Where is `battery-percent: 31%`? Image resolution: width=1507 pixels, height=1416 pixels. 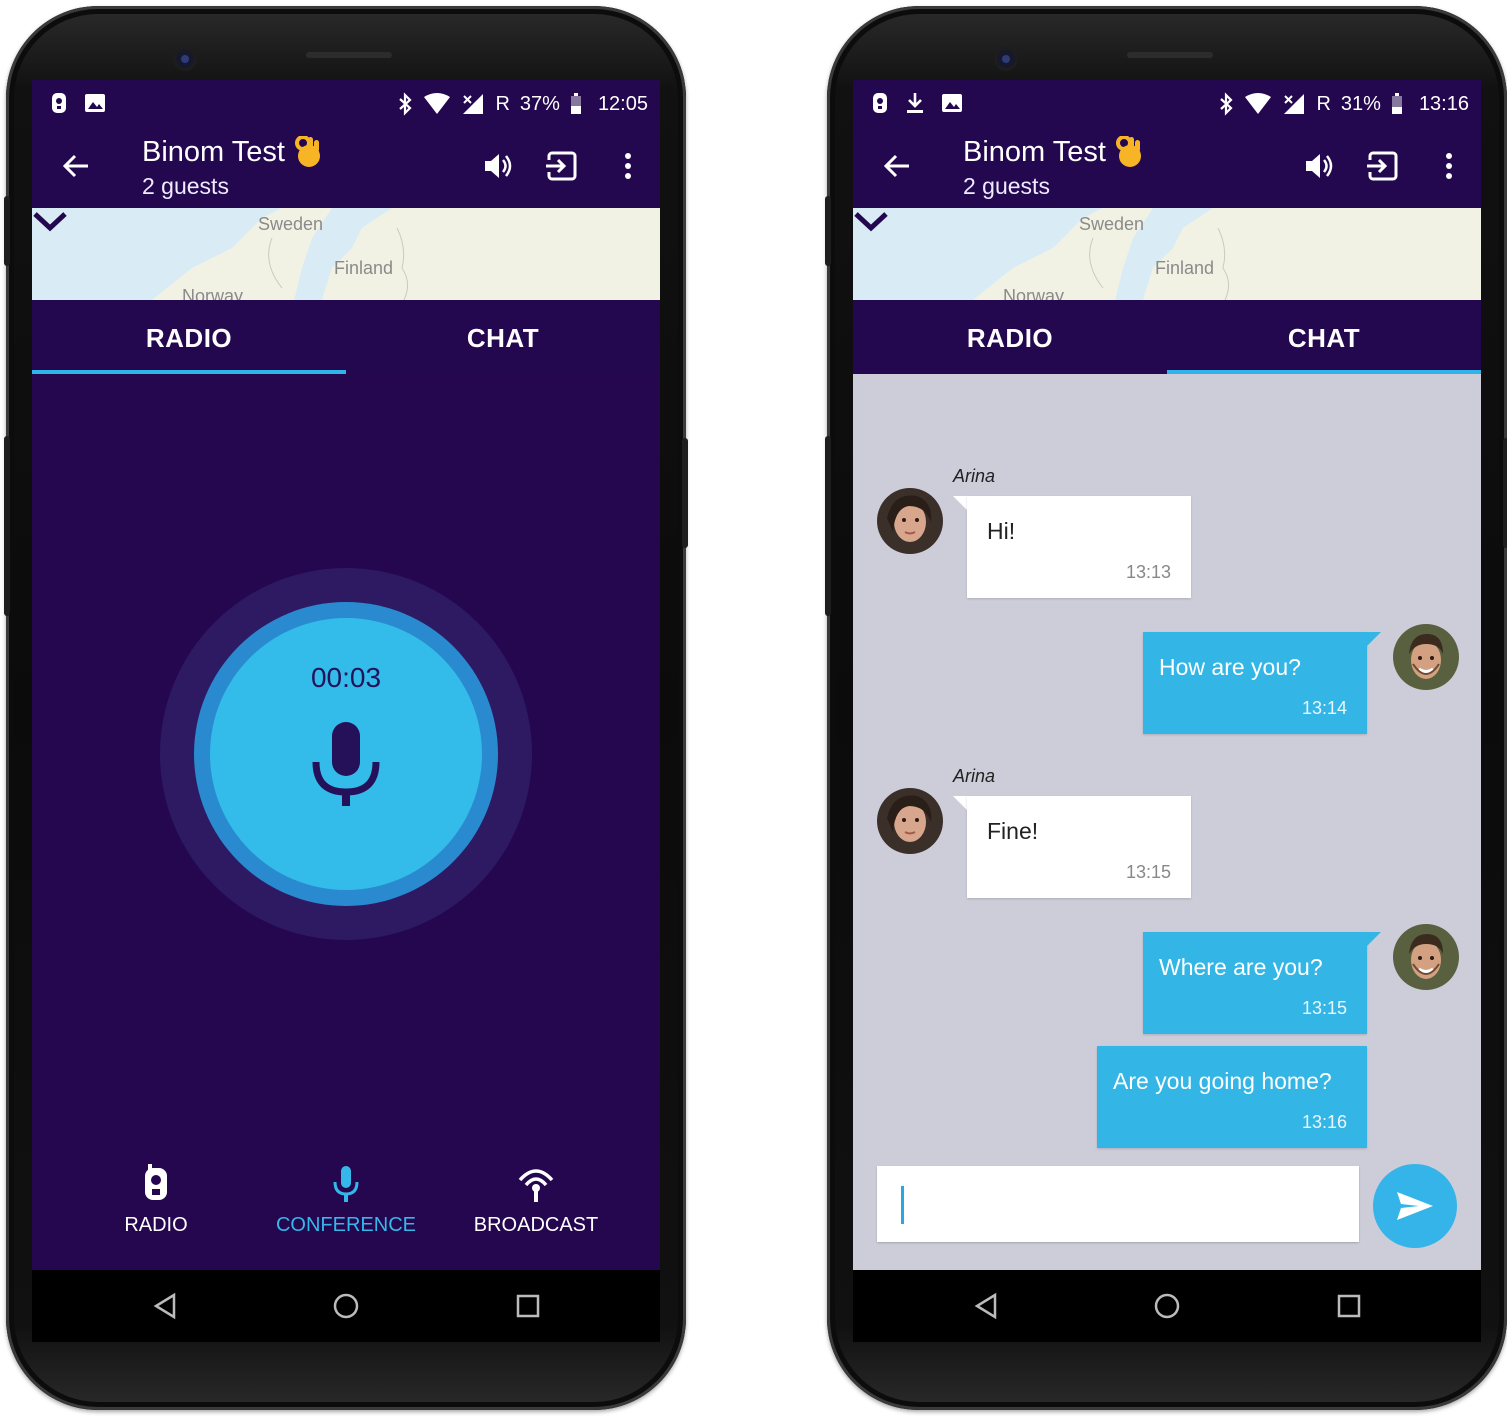
battery-percent: 31% is located at coordinates (1360, 104).